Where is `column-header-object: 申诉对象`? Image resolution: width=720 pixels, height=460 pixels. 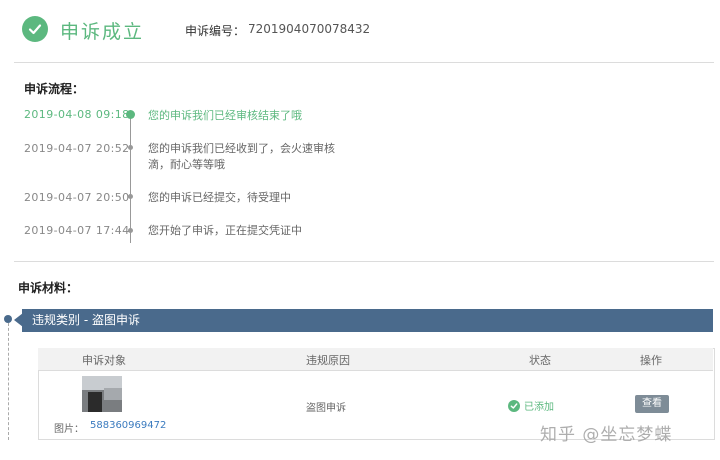 column-header-object: 申诉对象 is located at coordinates (104, 360).